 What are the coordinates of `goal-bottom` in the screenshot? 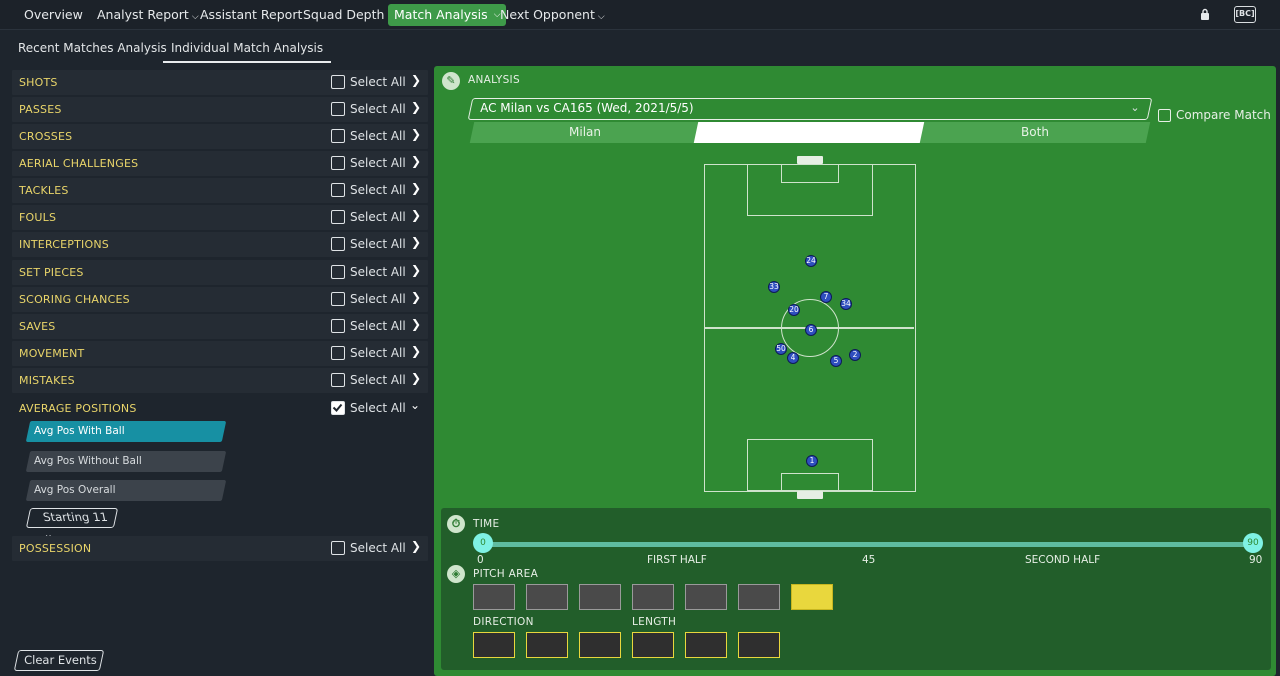 It's located at (810, 495).